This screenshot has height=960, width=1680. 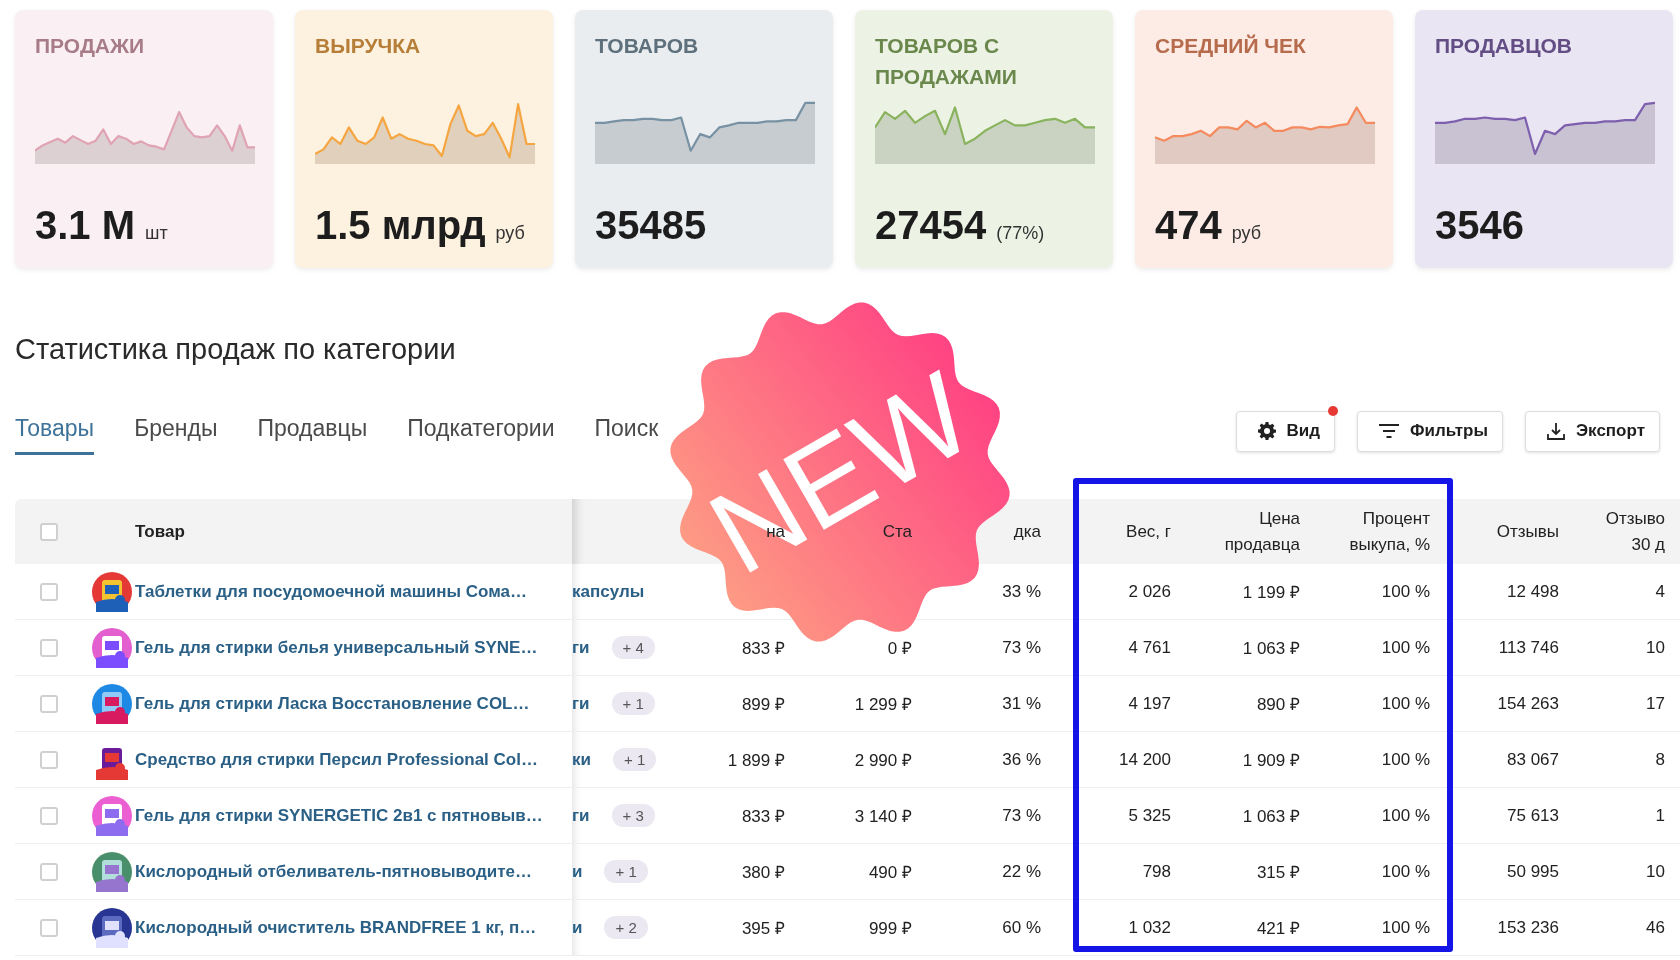 What do you see at coordinates (312, 431) in the screenshot?
I see `tab: Продавцы` at bounding box center [312, 431].